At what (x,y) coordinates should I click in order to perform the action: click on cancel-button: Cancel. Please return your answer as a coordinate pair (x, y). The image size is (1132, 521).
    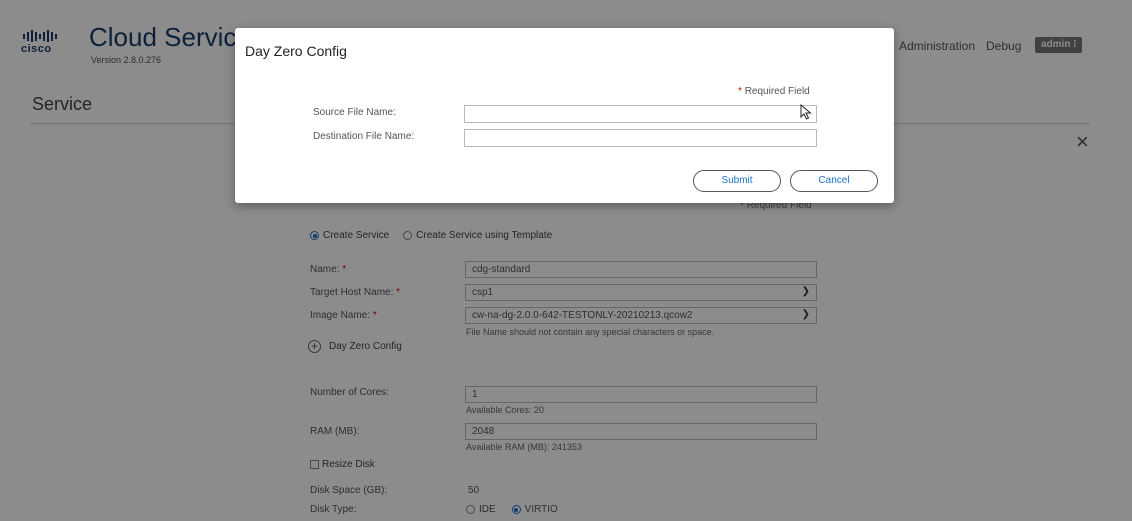
    Looking at the image, I should click on (834, 181).